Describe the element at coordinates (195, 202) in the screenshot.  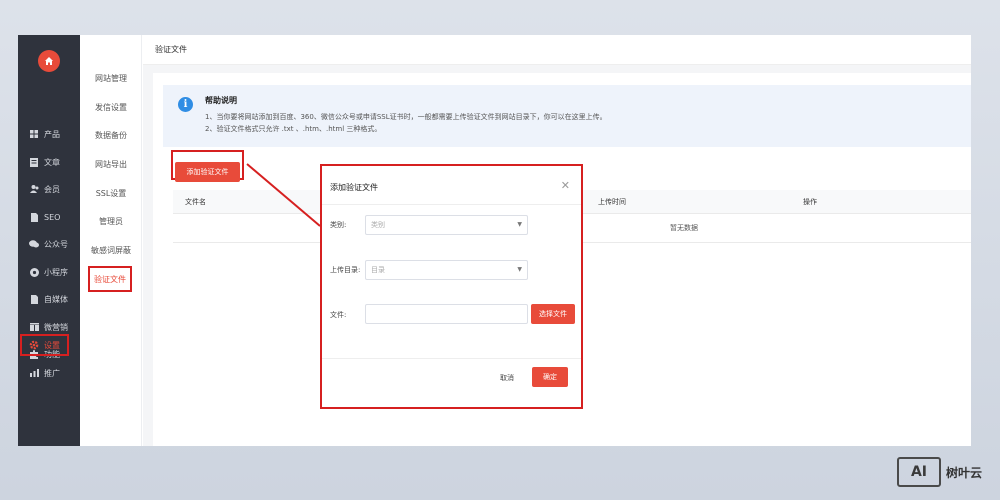
I see `column-header-filename: 文件名` at that location.